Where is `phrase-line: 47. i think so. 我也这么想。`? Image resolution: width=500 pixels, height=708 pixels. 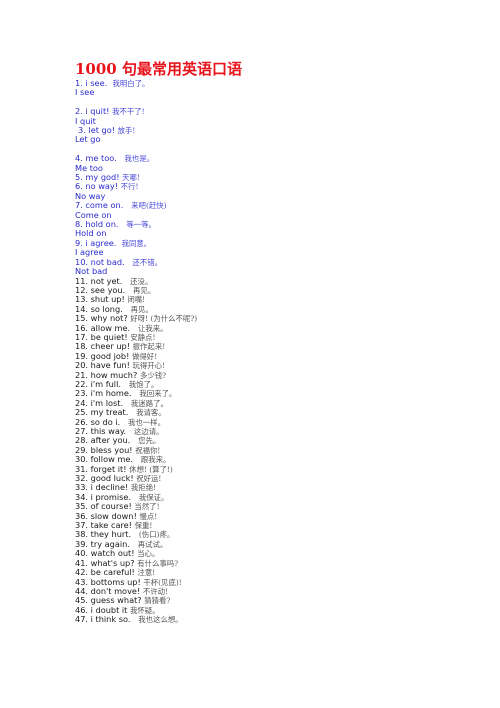 phrase-line: 47. i think so. 我也这么想。 is located at coordinates (255, 619).